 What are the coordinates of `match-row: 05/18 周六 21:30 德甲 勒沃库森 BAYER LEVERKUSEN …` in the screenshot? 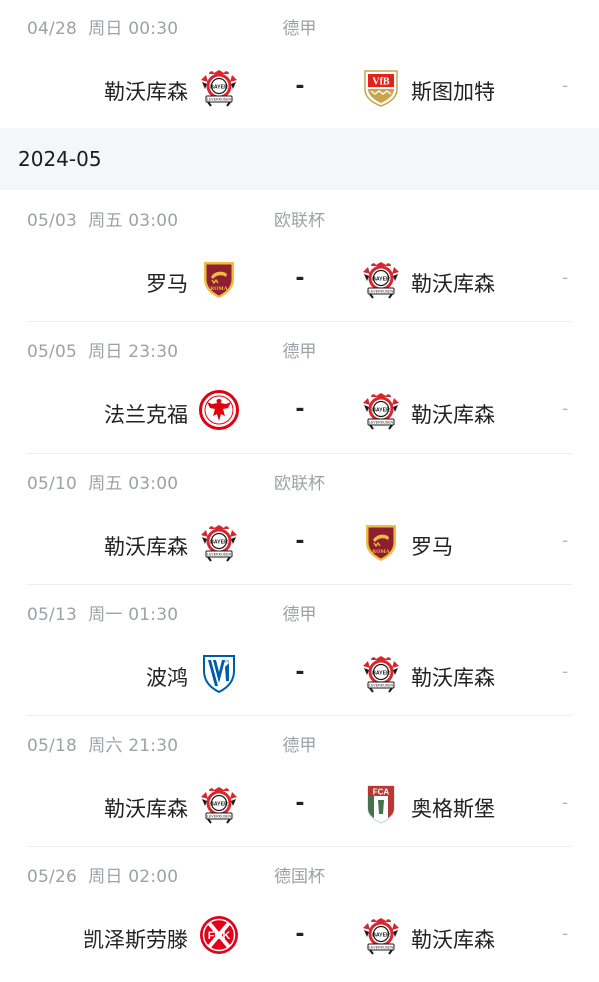 It's located at (299, 782).